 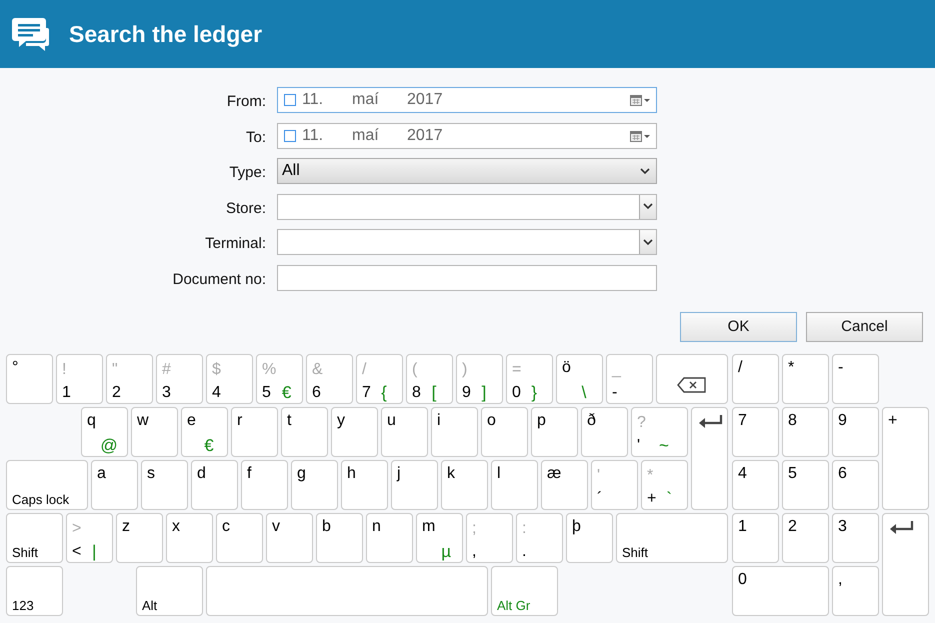 I want to click on keyboard-key: * + `, so click(x=664, y=485).